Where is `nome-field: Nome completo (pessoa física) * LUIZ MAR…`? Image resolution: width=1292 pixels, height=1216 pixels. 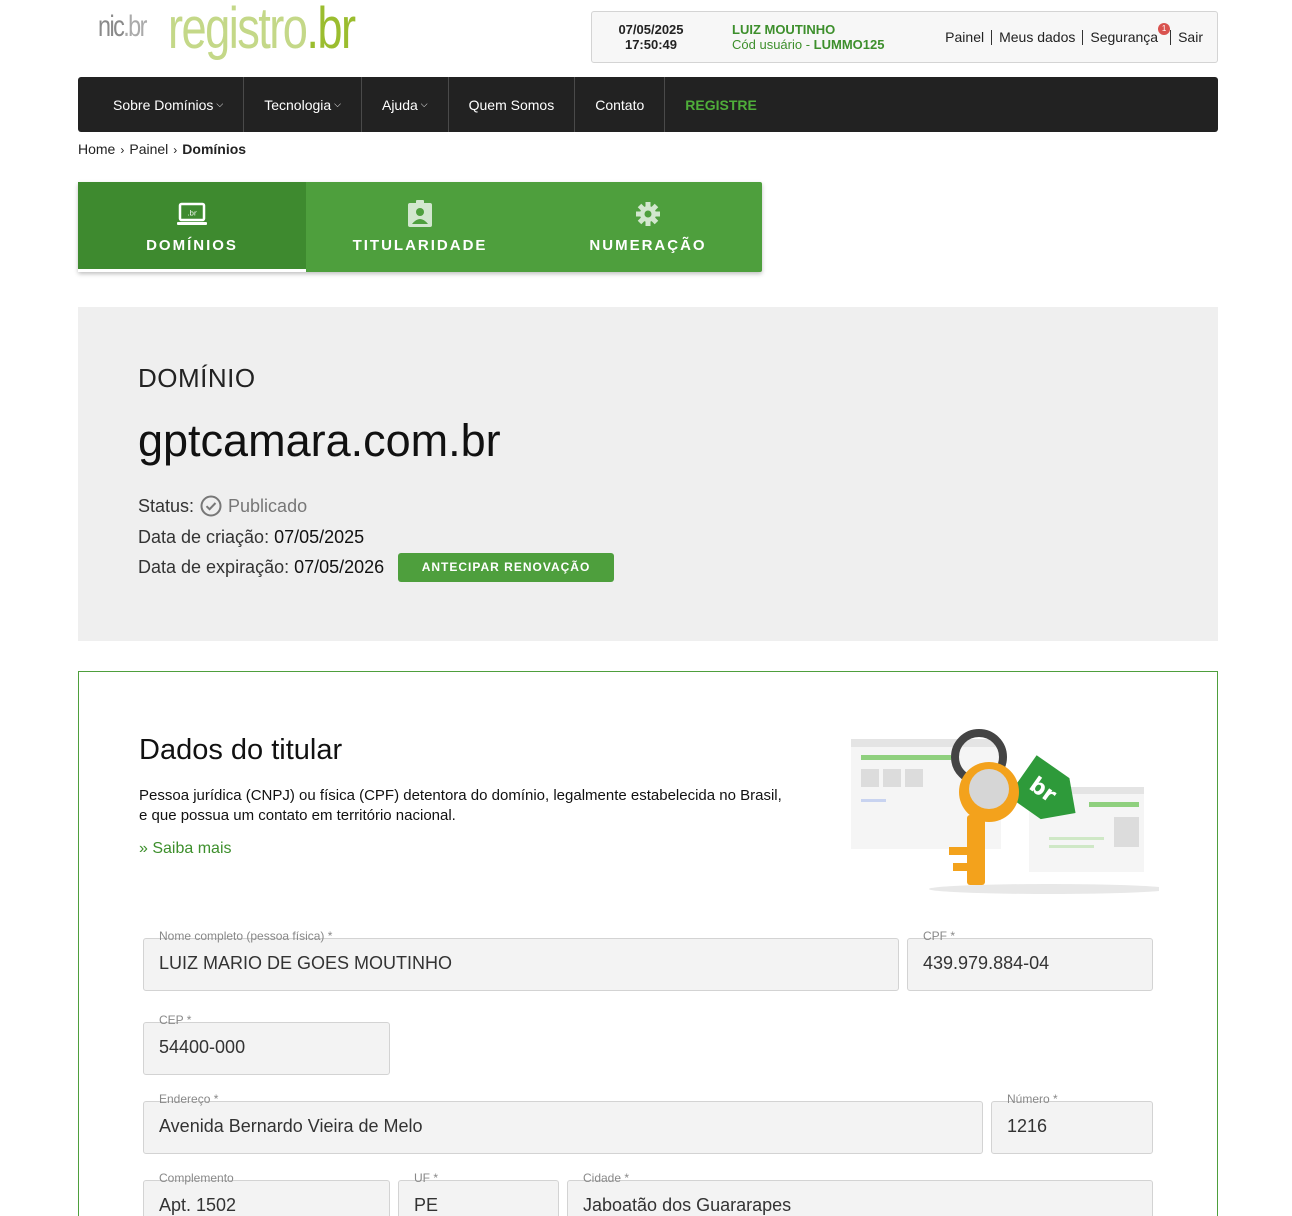 nome-field: Nome completo (pessoa física) * LUIZ MAR… is located at coordinates (521, 960).